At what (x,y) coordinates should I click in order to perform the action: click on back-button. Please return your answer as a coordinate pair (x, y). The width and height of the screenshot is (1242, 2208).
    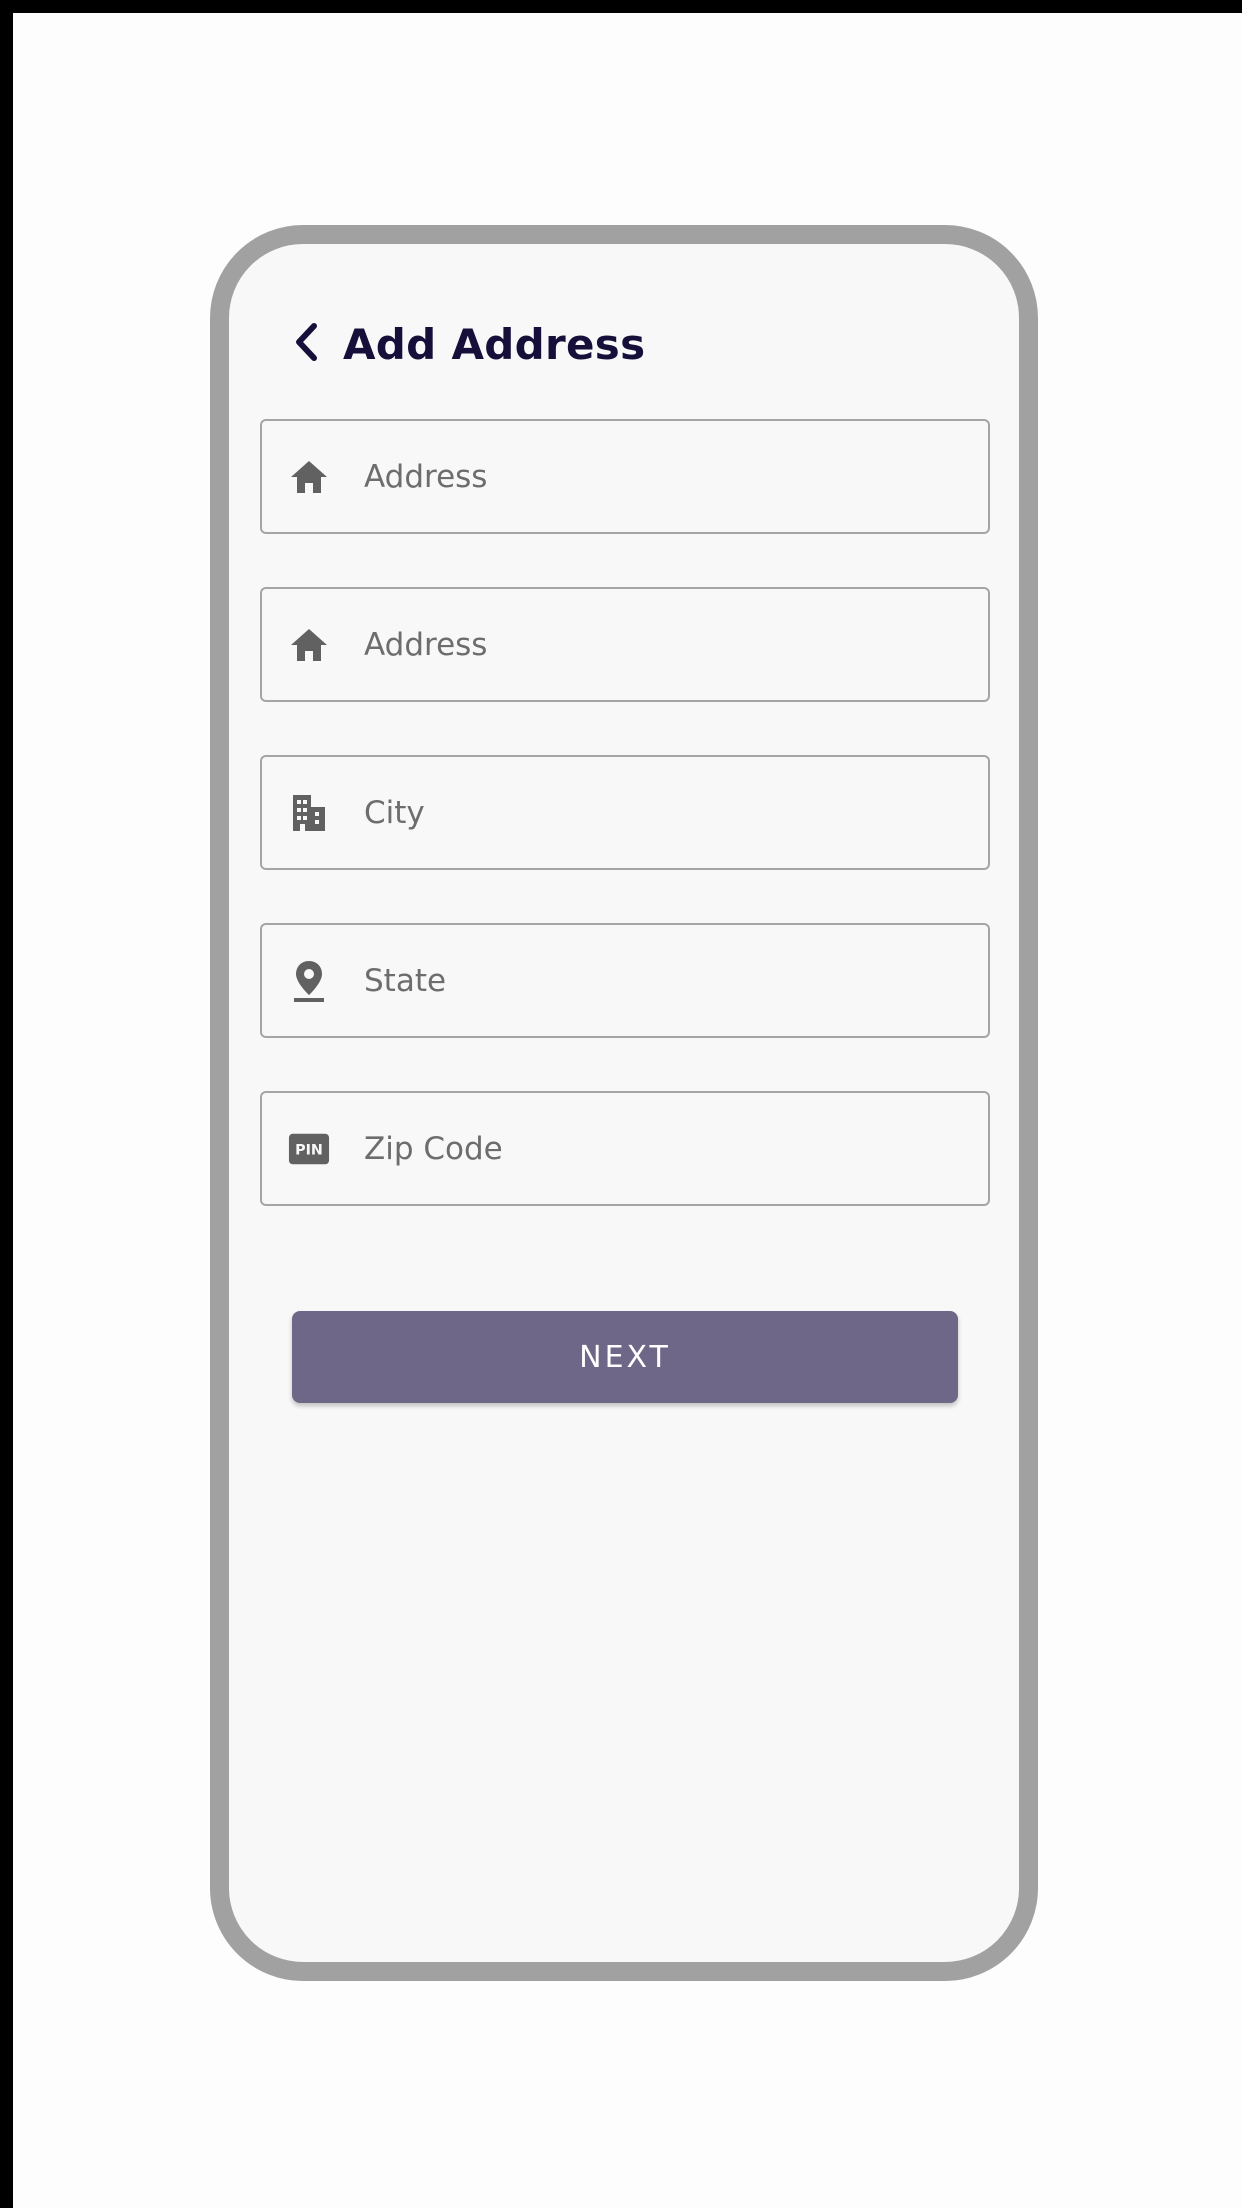
    Looking at the image, I should click on (313, 344).